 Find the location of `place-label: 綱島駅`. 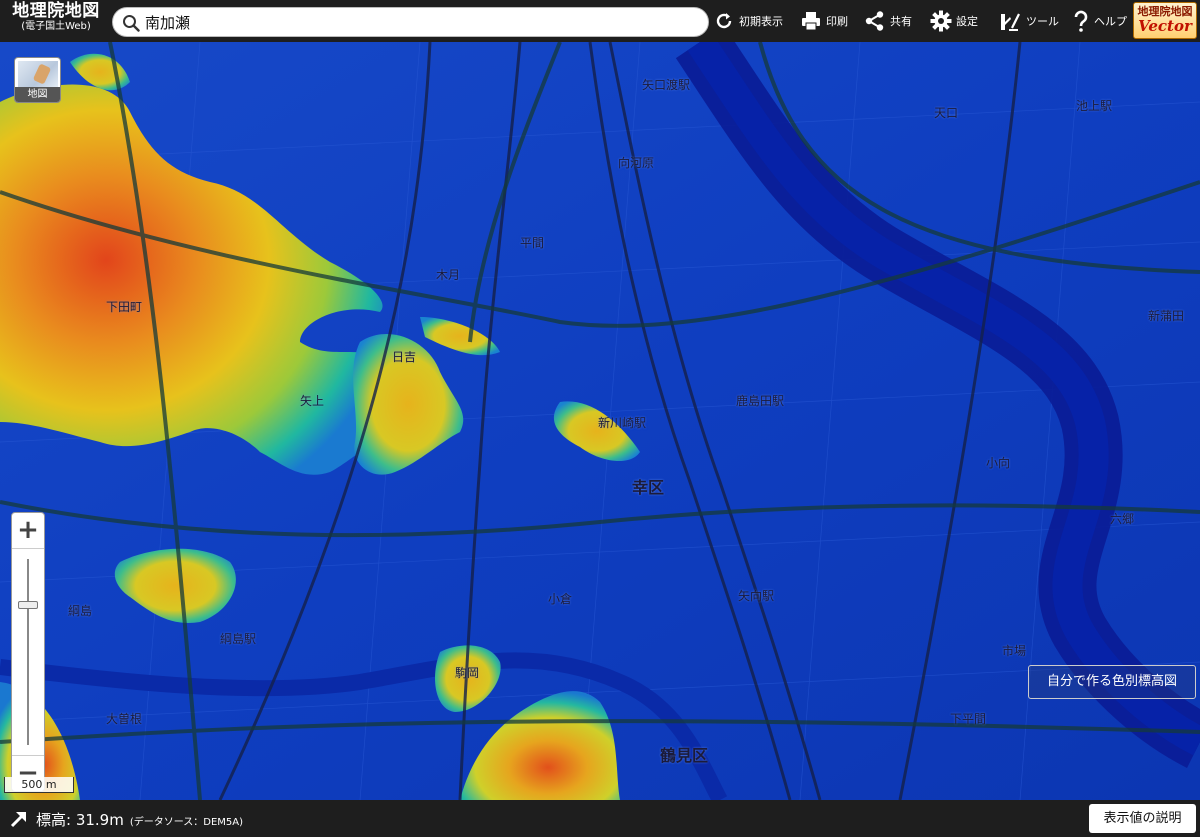

place-label: 綱島駅 is located at coordinates (238, 639).